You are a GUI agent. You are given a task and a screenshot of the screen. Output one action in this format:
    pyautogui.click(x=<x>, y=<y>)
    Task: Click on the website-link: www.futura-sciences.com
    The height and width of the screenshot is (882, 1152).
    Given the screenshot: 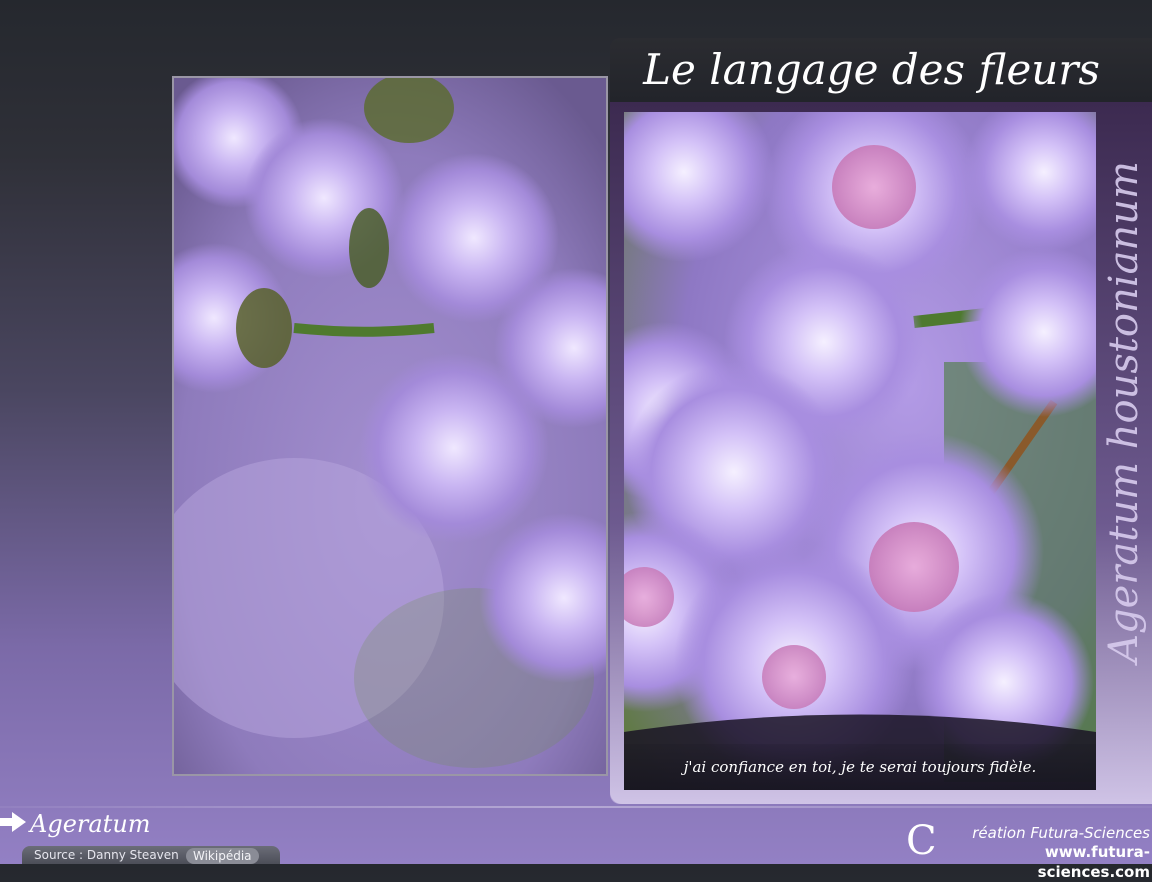 What is the action you would take?
    pyautogui.click(x=1044, y=862)
    